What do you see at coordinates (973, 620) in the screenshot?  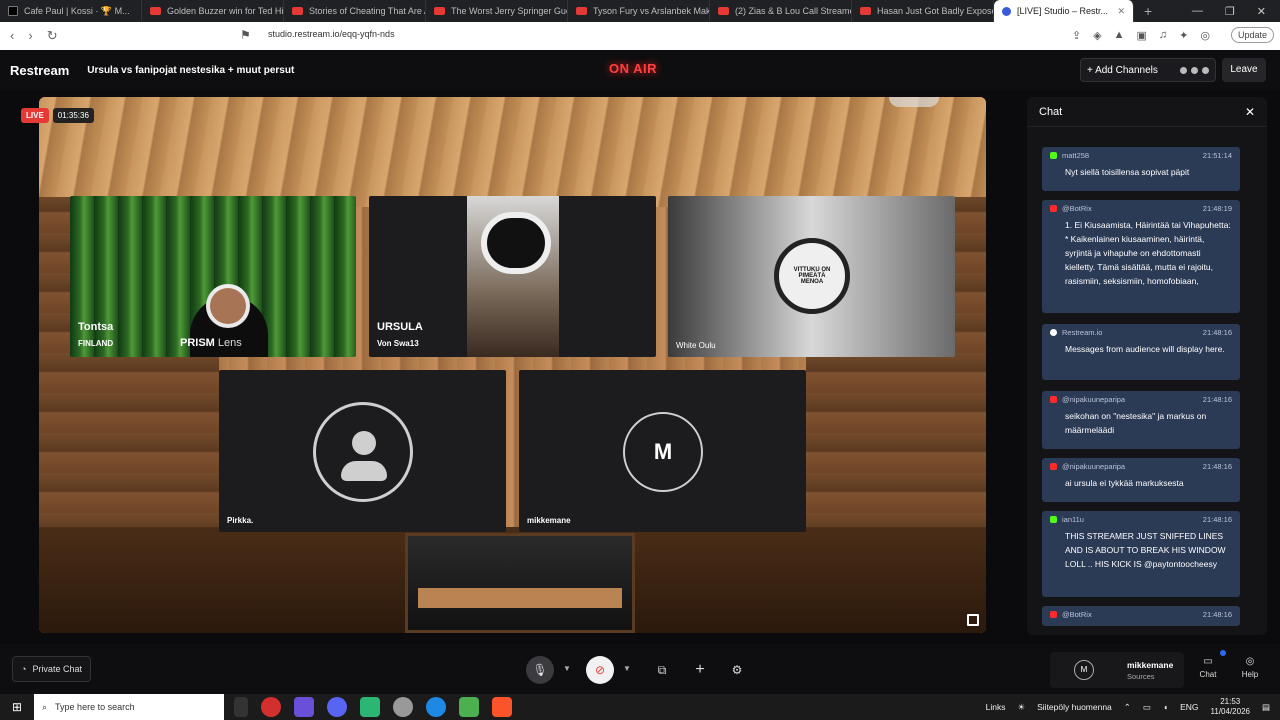 I see `fullscreen-icon` at bounding box center [973, 620].